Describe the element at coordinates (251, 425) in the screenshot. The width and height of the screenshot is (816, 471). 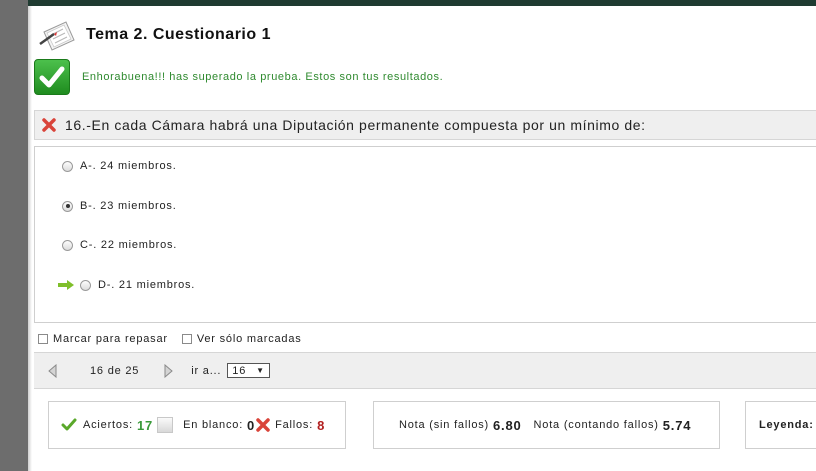
I see `blanco-value: 0` at that location.